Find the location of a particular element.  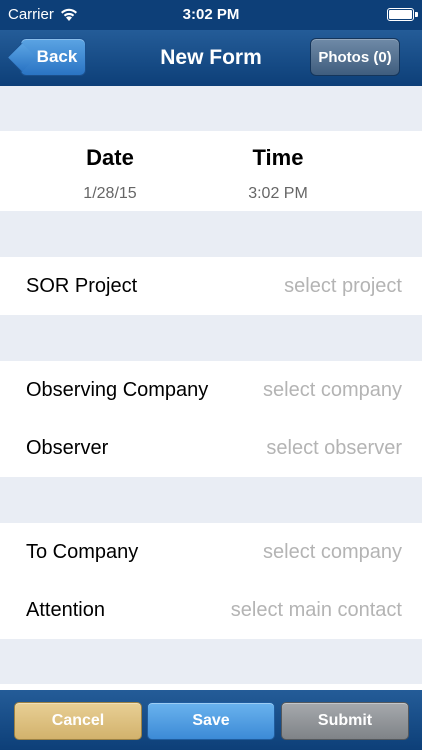

bottom-toolbar: Cancel Save Submit is located at coordinates (211, 720).